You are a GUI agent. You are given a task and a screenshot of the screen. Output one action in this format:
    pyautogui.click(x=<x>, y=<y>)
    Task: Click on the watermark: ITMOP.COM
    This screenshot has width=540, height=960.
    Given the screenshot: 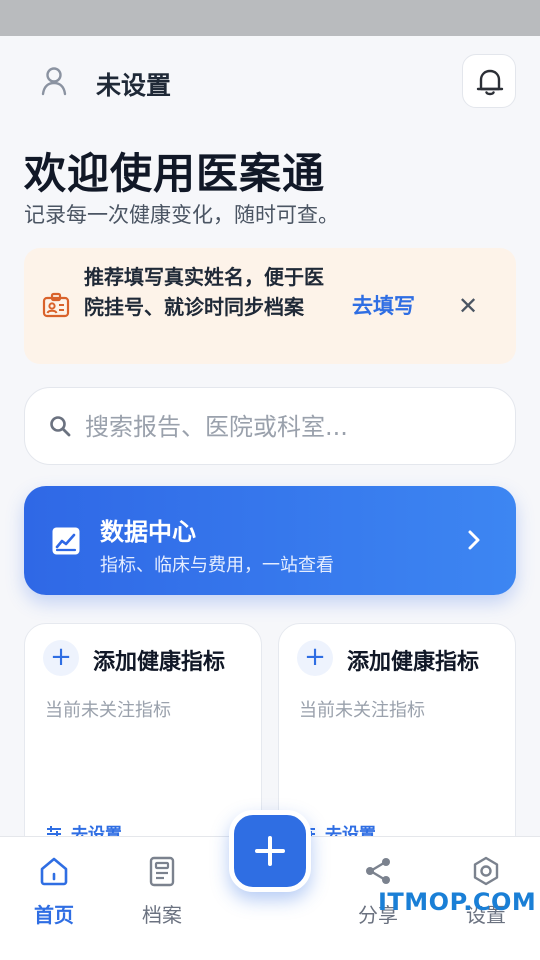 What is the action you would take?
    pyautogui.click(x=457, y=902)
    